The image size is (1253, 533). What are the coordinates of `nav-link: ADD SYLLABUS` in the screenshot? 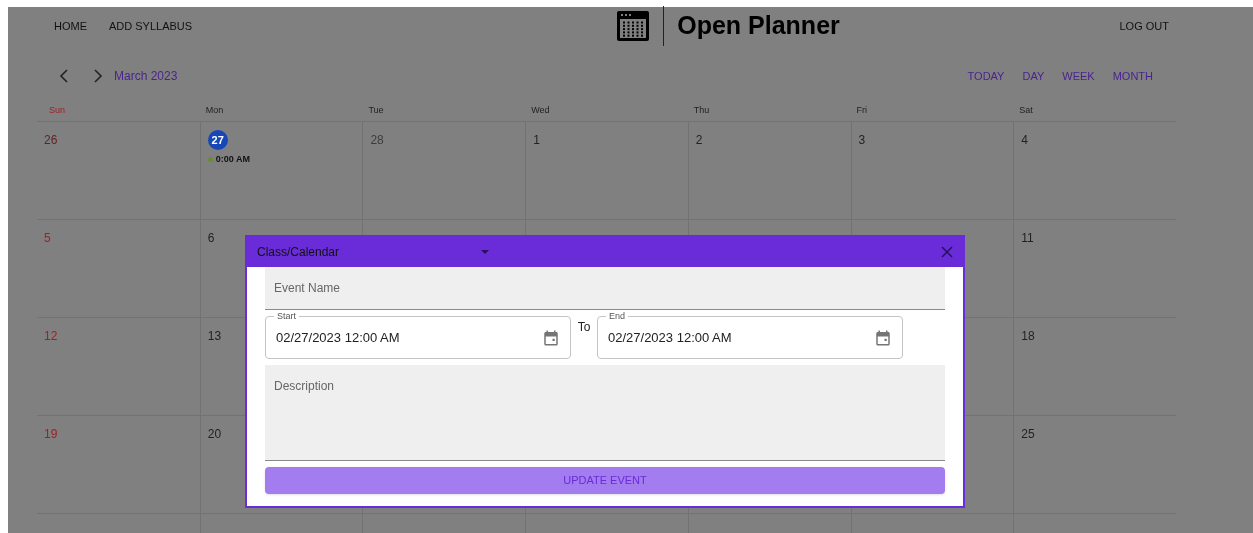 It's located at (151, 26).